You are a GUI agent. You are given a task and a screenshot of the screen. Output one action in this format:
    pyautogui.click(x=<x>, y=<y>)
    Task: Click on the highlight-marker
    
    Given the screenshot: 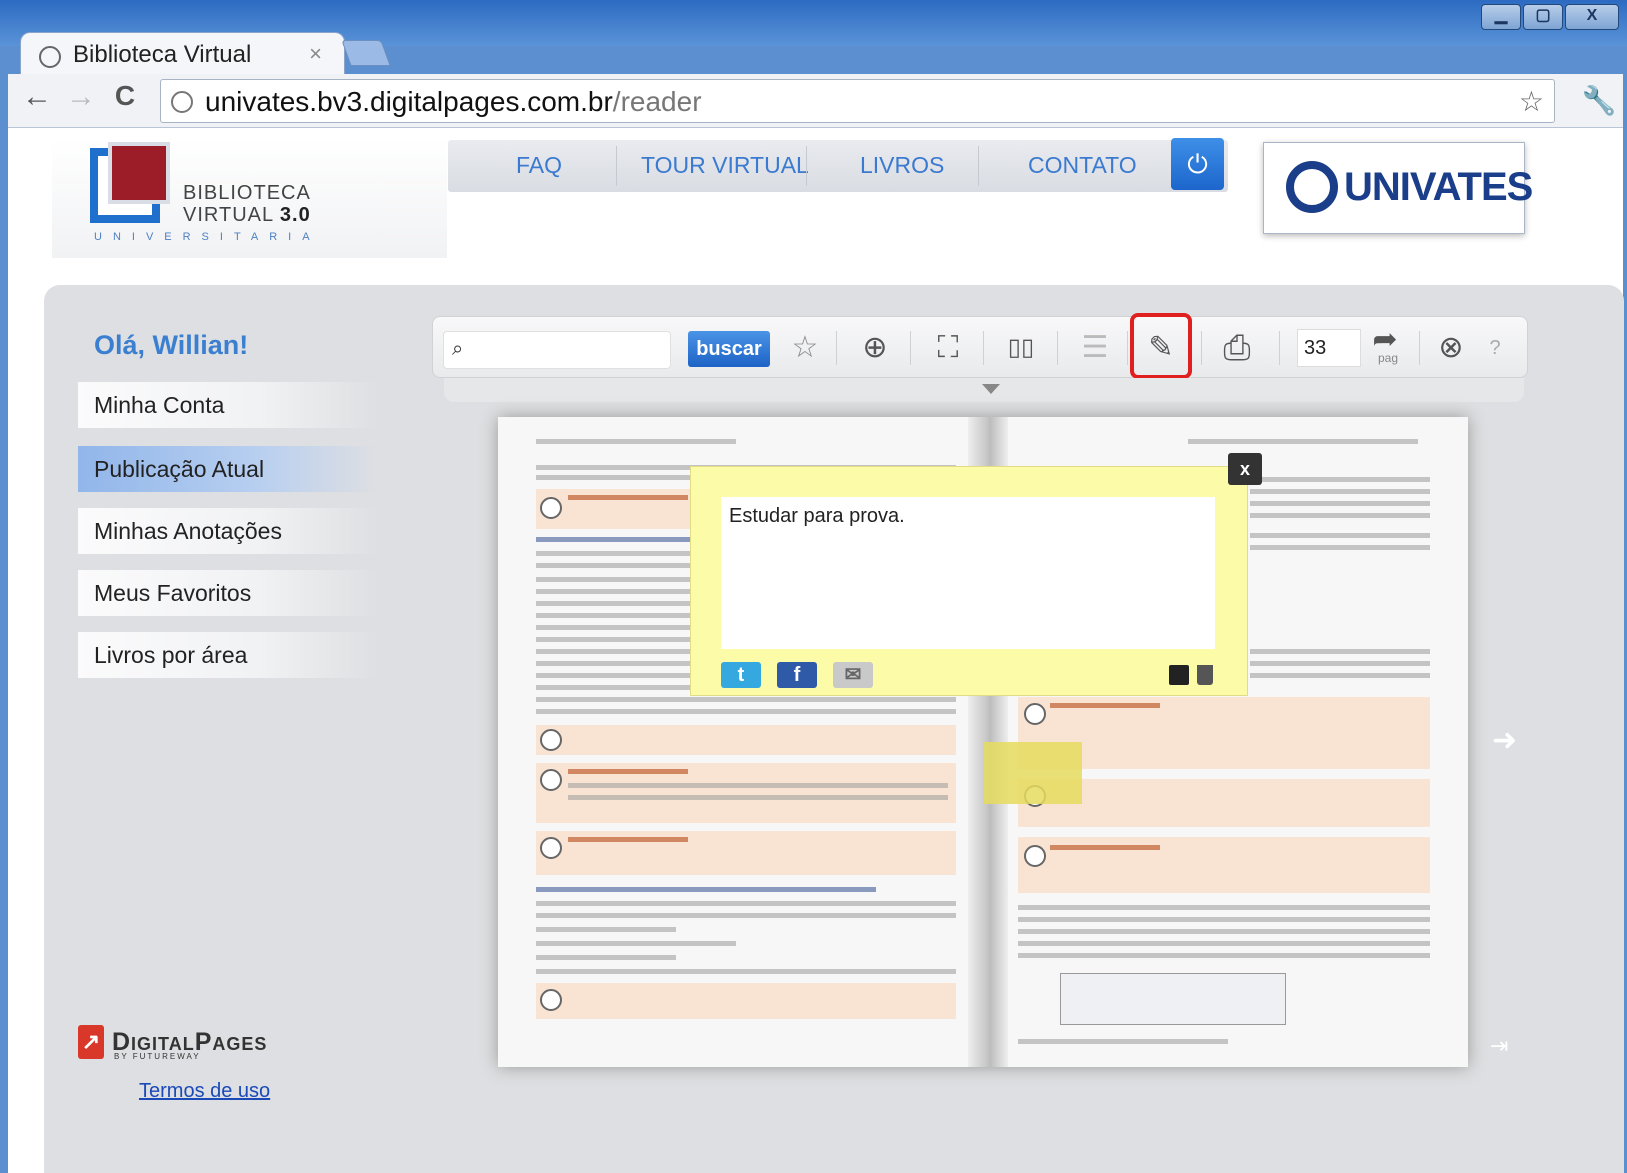 What is the action you would take?
    pyautogui.click(x=1033, y=773)
    